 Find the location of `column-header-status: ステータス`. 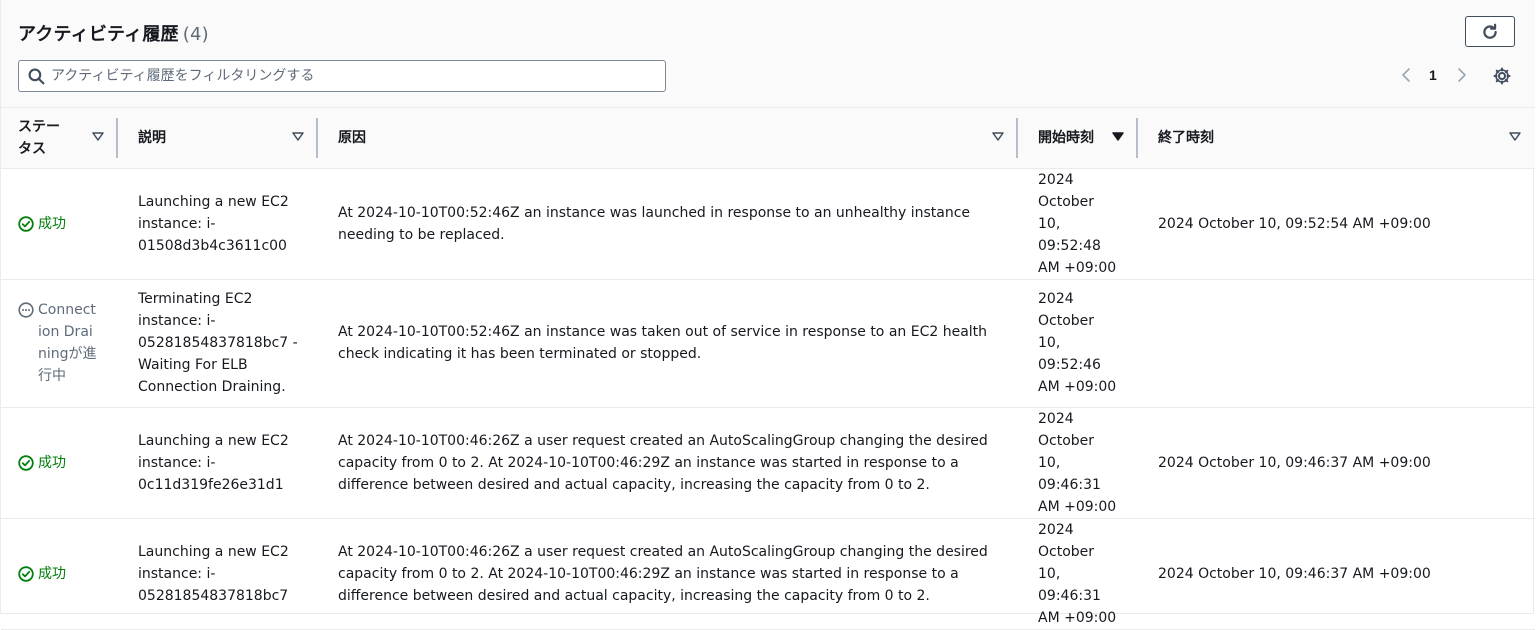

column-header-status: ステータス is located at coordinates (59, 138).